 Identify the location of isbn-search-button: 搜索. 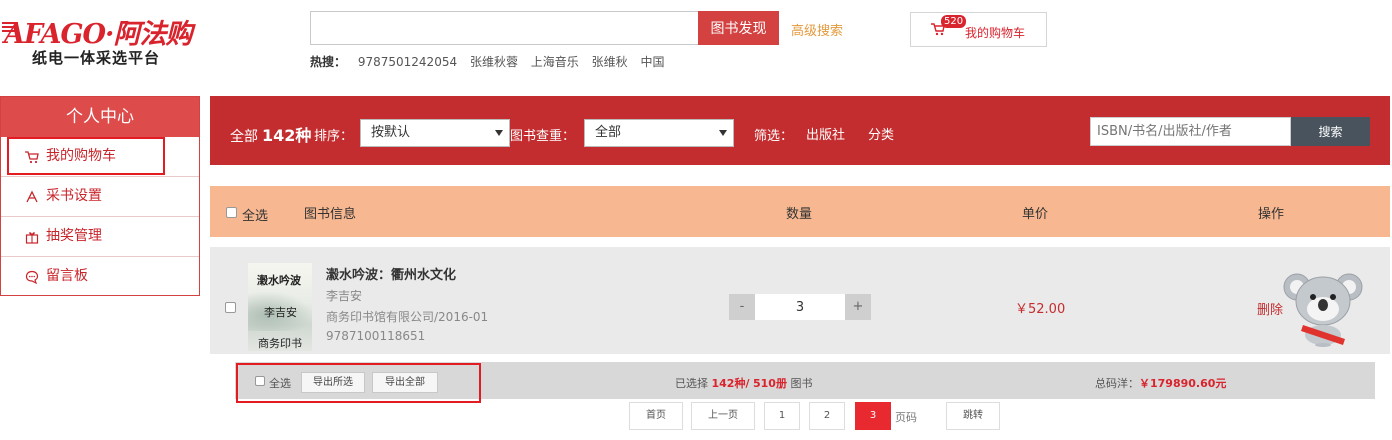
(1330, 131).